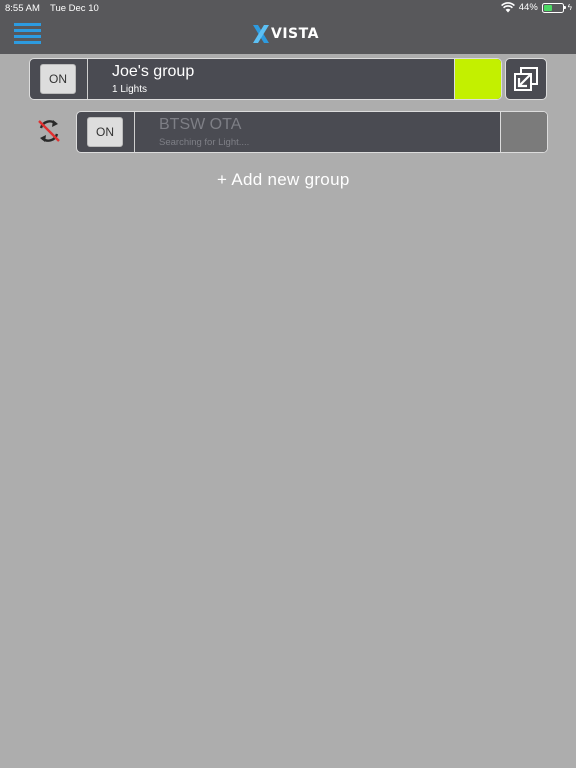 The image size is (576, 768). Describe the element at coordinates (130, 89) in the screenshot. I see `group-light-count: 1 Lights` at that location.